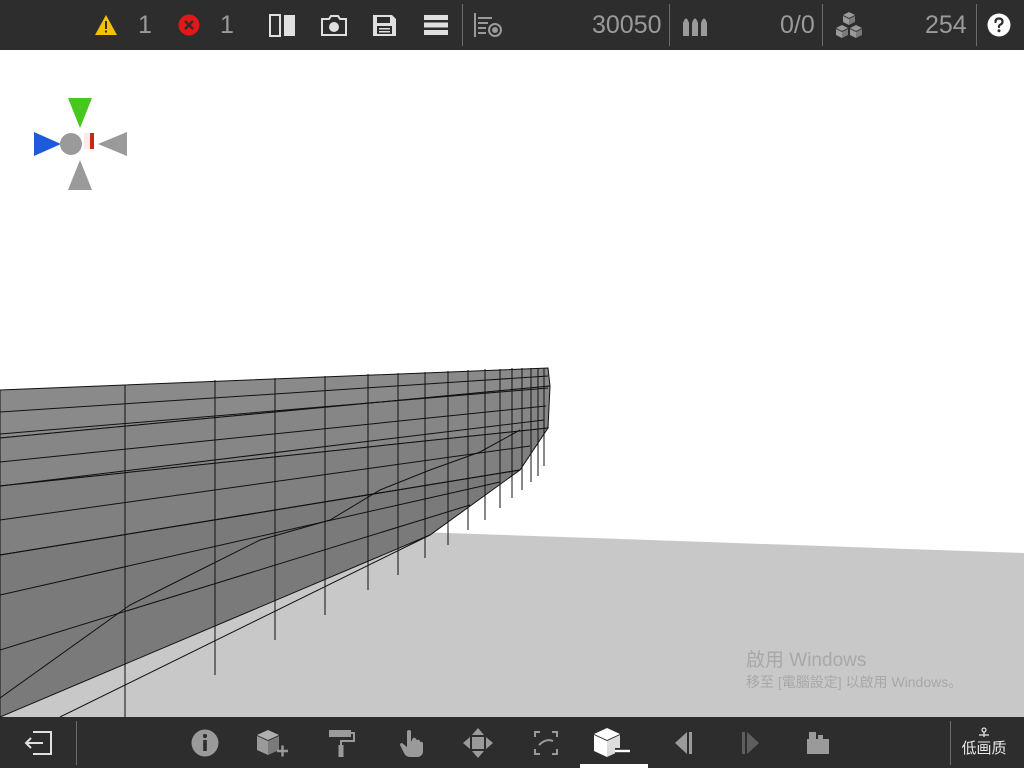 Image resolution: width=1024 pixels, height=768 pixels. I want to click on parts-count-value: 254, so click(946, 24).